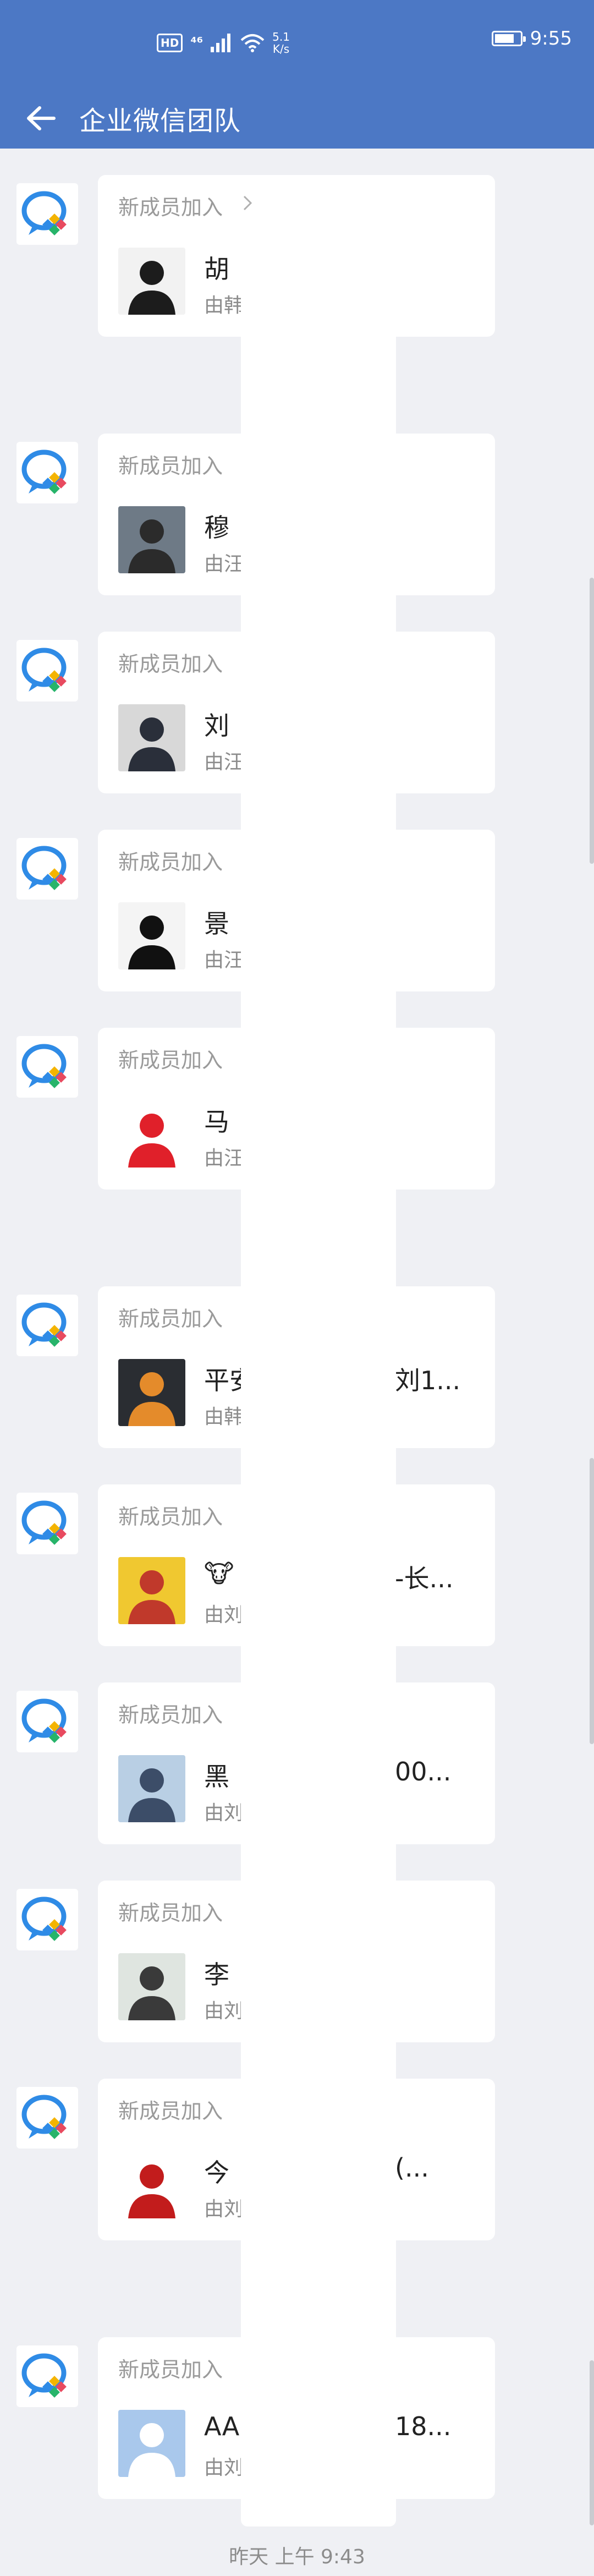  What do you see at coordinates (222, 2426) in the screenshot?
I see `member-name: AA` at bounding box center [222, 2426].